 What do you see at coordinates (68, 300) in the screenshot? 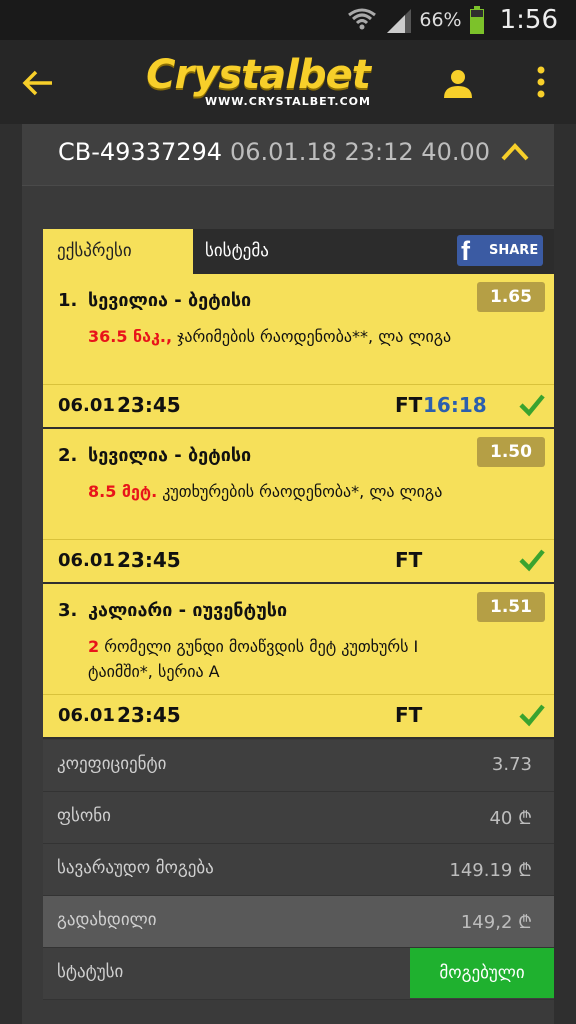
I see `bet-number: 1.` at bounding box center [68, 300].